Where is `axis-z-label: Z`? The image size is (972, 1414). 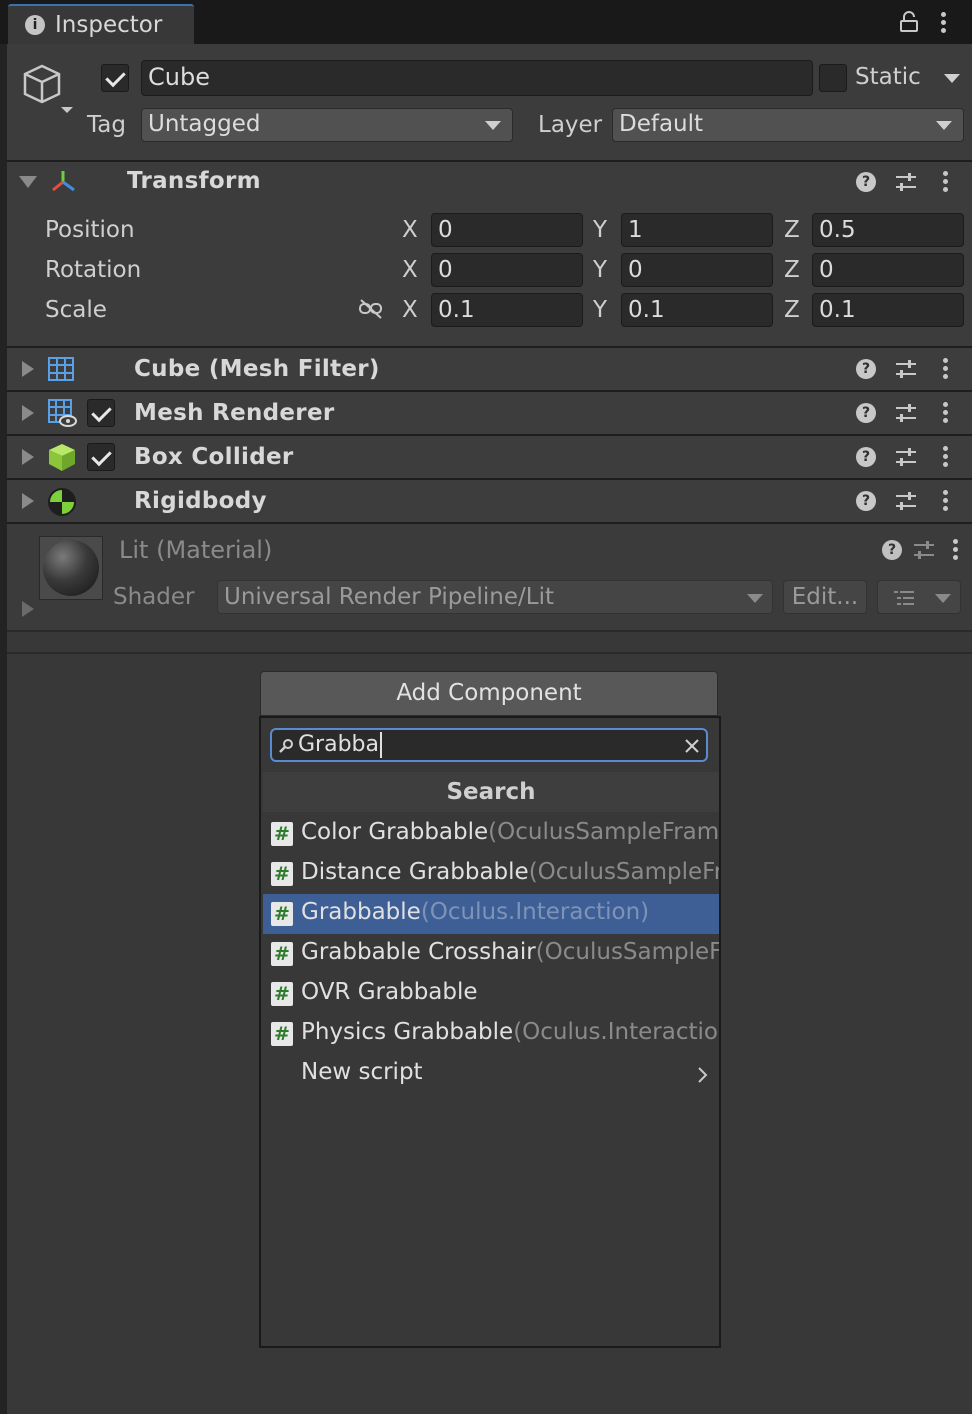
axis-z-label: Z is located at coordinates (792, 270).